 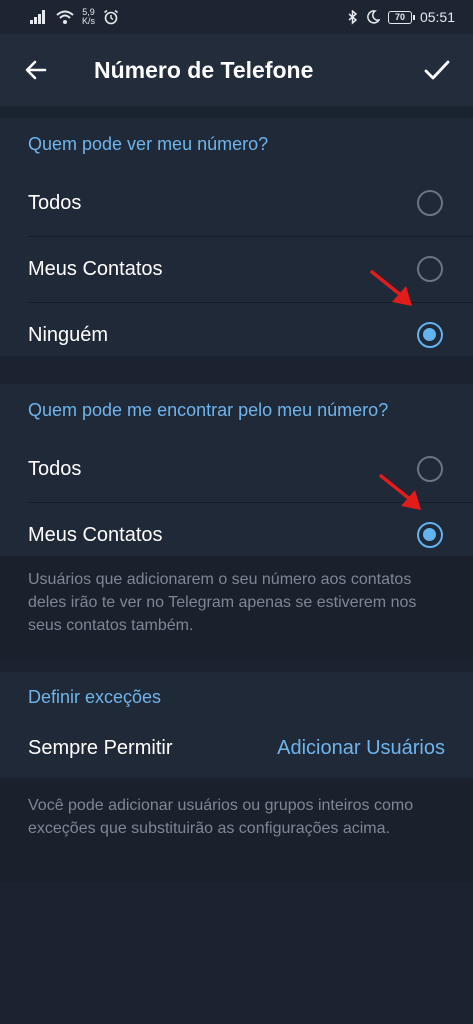 What do you see at coordinates (95, 696) in the screenshot?
I see `exceptions-title: Definir exceções` at bounding box center [95, 696].